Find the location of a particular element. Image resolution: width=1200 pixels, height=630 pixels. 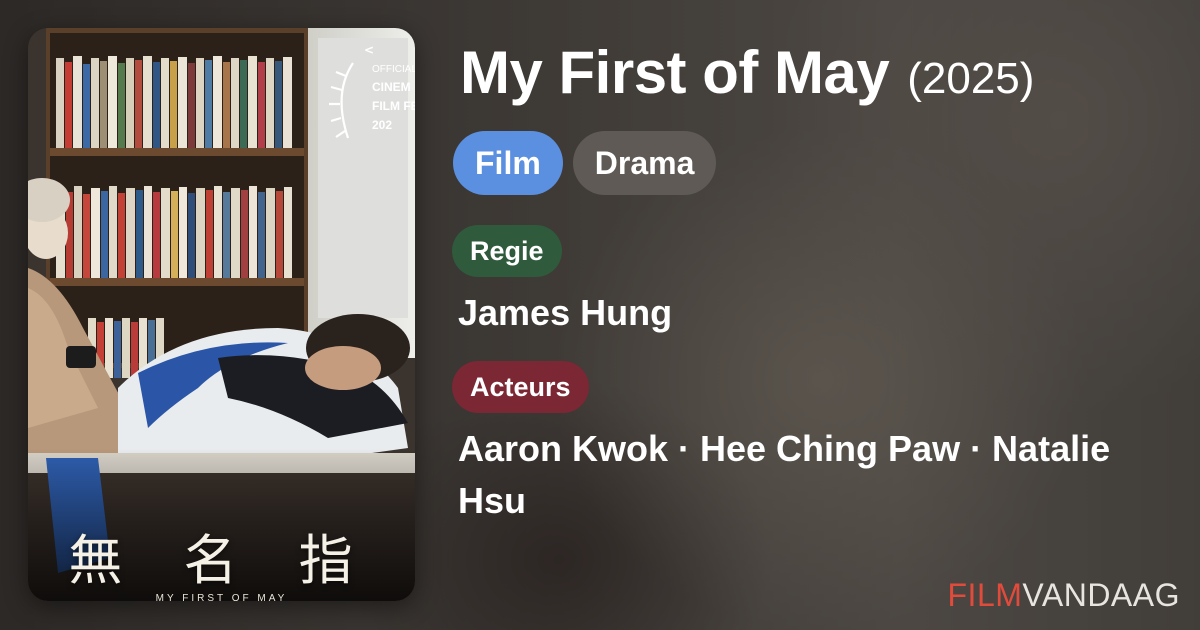

festival-line-2: CINEM is located at coordinates (391, 87).